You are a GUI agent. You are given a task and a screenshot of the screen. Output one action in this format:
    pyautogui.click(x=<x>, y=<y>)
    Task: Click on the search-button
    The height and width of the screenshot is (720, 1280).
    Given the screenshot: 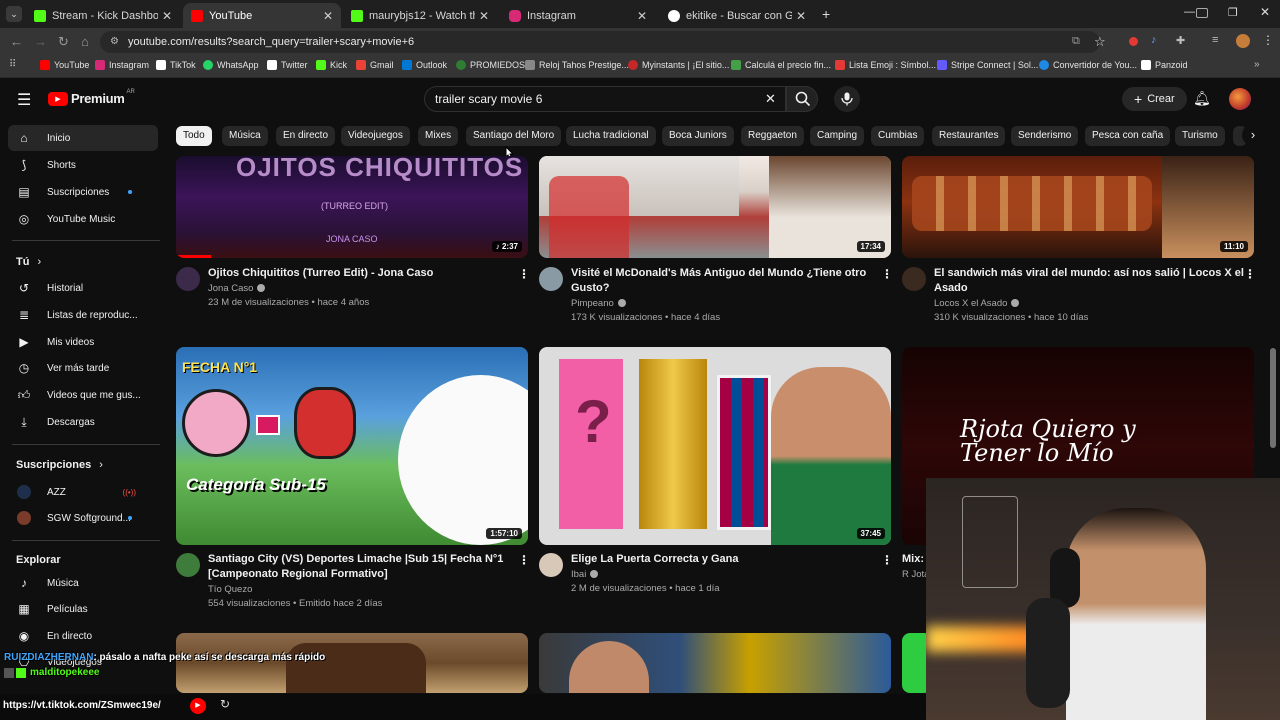 What is the action you would take?
    pyautogui.click(x=802, y=99)
    